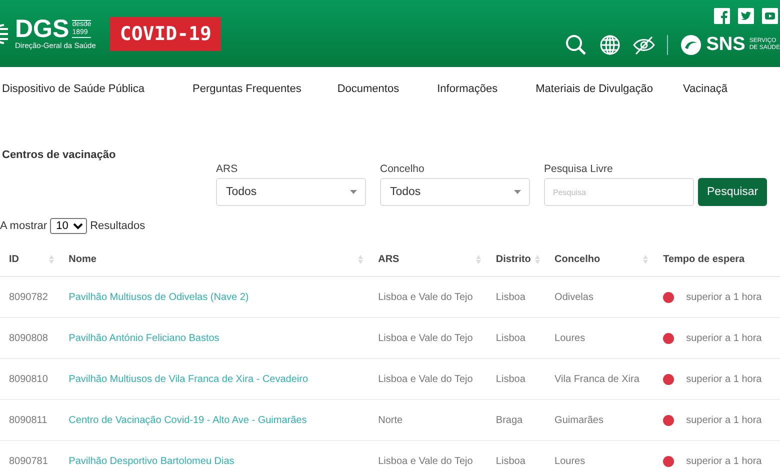 Image resolution: width=780 pixels, height=470 pixels. What do you see at coordinates (368, 89) in the screenshot?
I see `nav-link: Documentos` at bounding box center [368, 89].